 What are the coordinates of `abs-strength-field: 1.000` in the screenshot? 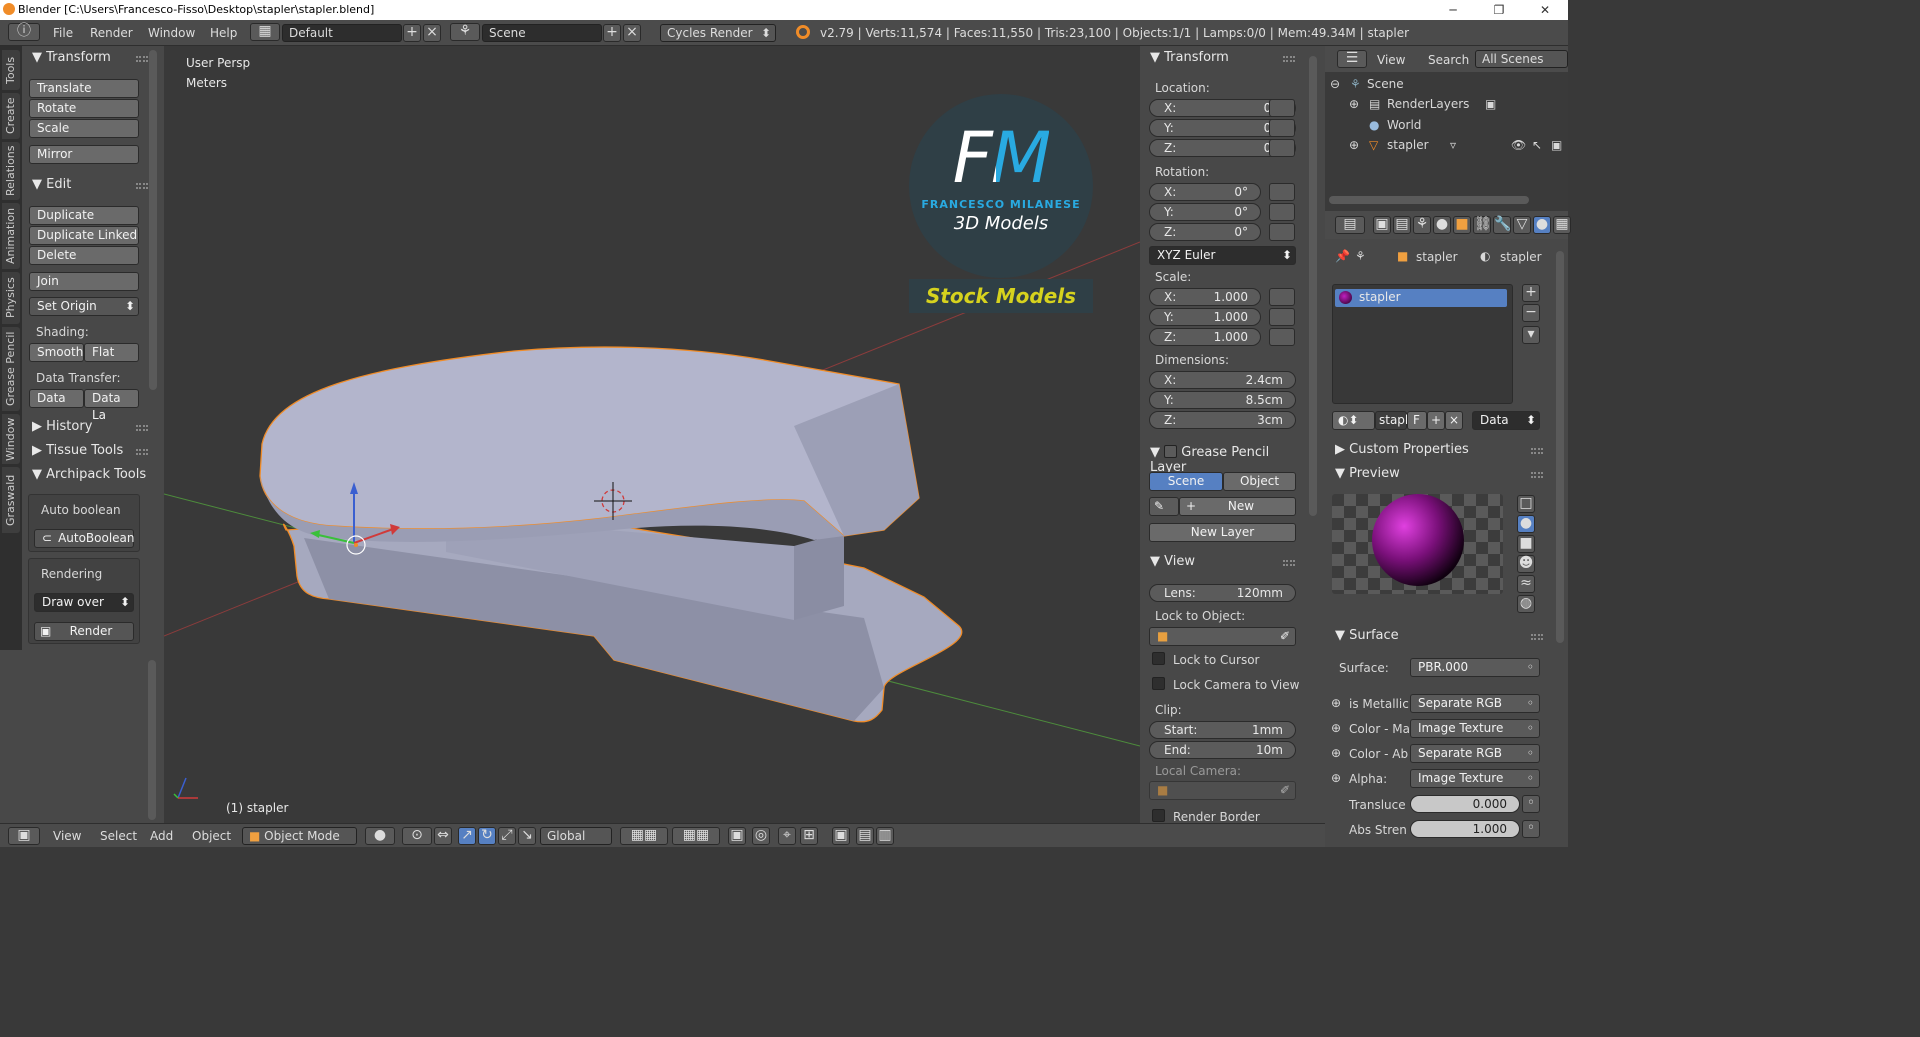 It's located at (1465, 829).